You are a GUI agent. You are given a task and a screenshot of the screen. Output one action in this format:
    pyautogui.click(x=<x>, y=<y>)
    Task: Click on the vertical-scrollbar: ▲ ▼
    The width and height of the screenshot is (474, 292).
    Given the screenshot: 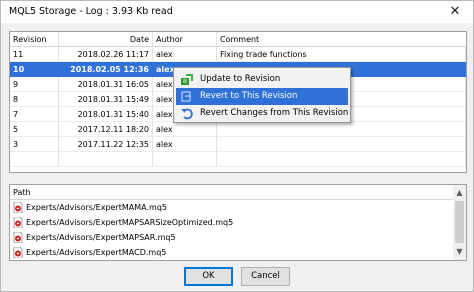 What is the action you would take?
    pyautogui.click(x=459, y=222)
    